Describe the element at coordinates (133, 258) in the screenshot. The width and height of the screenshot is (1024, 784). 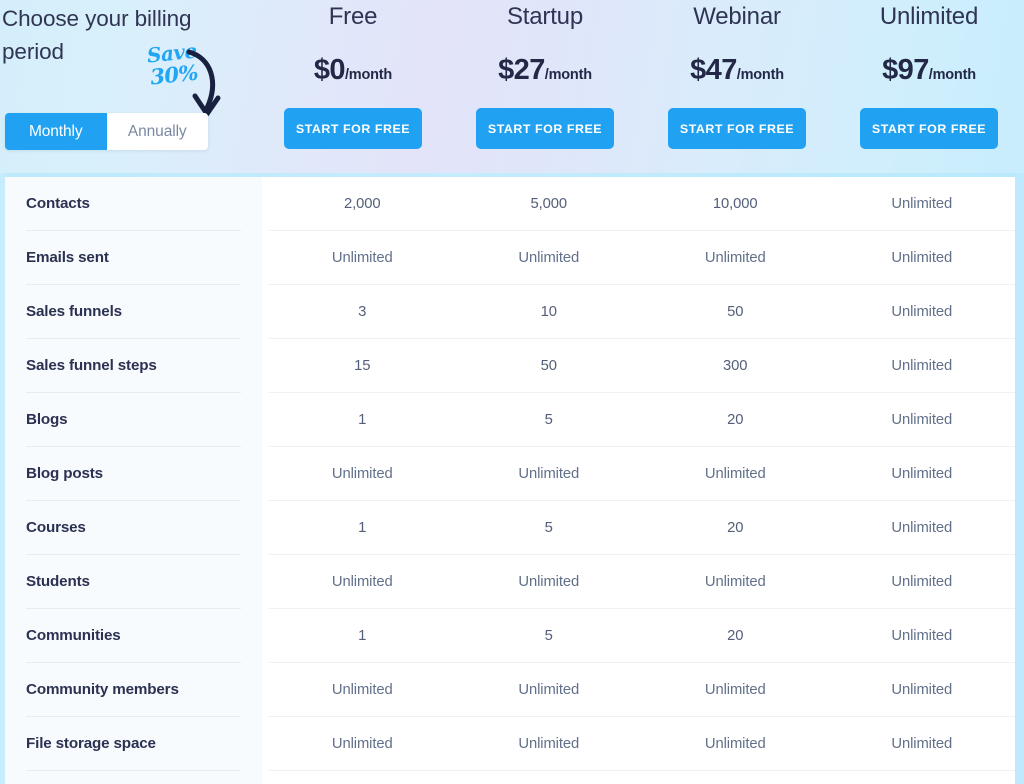
I see `feature-label-row: Emails sent` at that location.